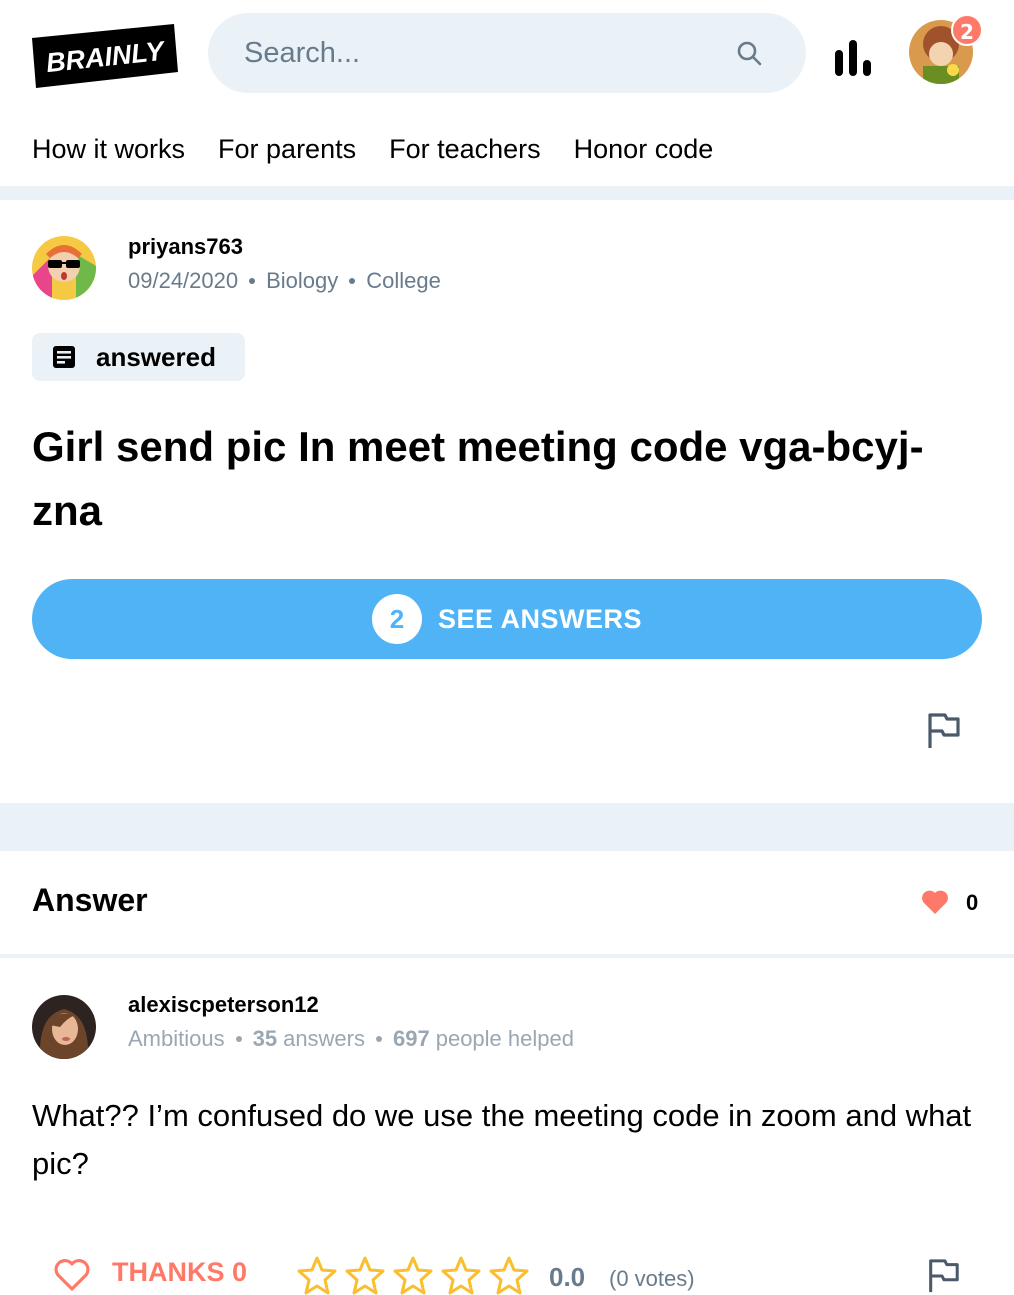 Image resolution: width=1014 pixels, height=1295 pixels. I want to click on user-avatar-button: 2, so click(946, 50).